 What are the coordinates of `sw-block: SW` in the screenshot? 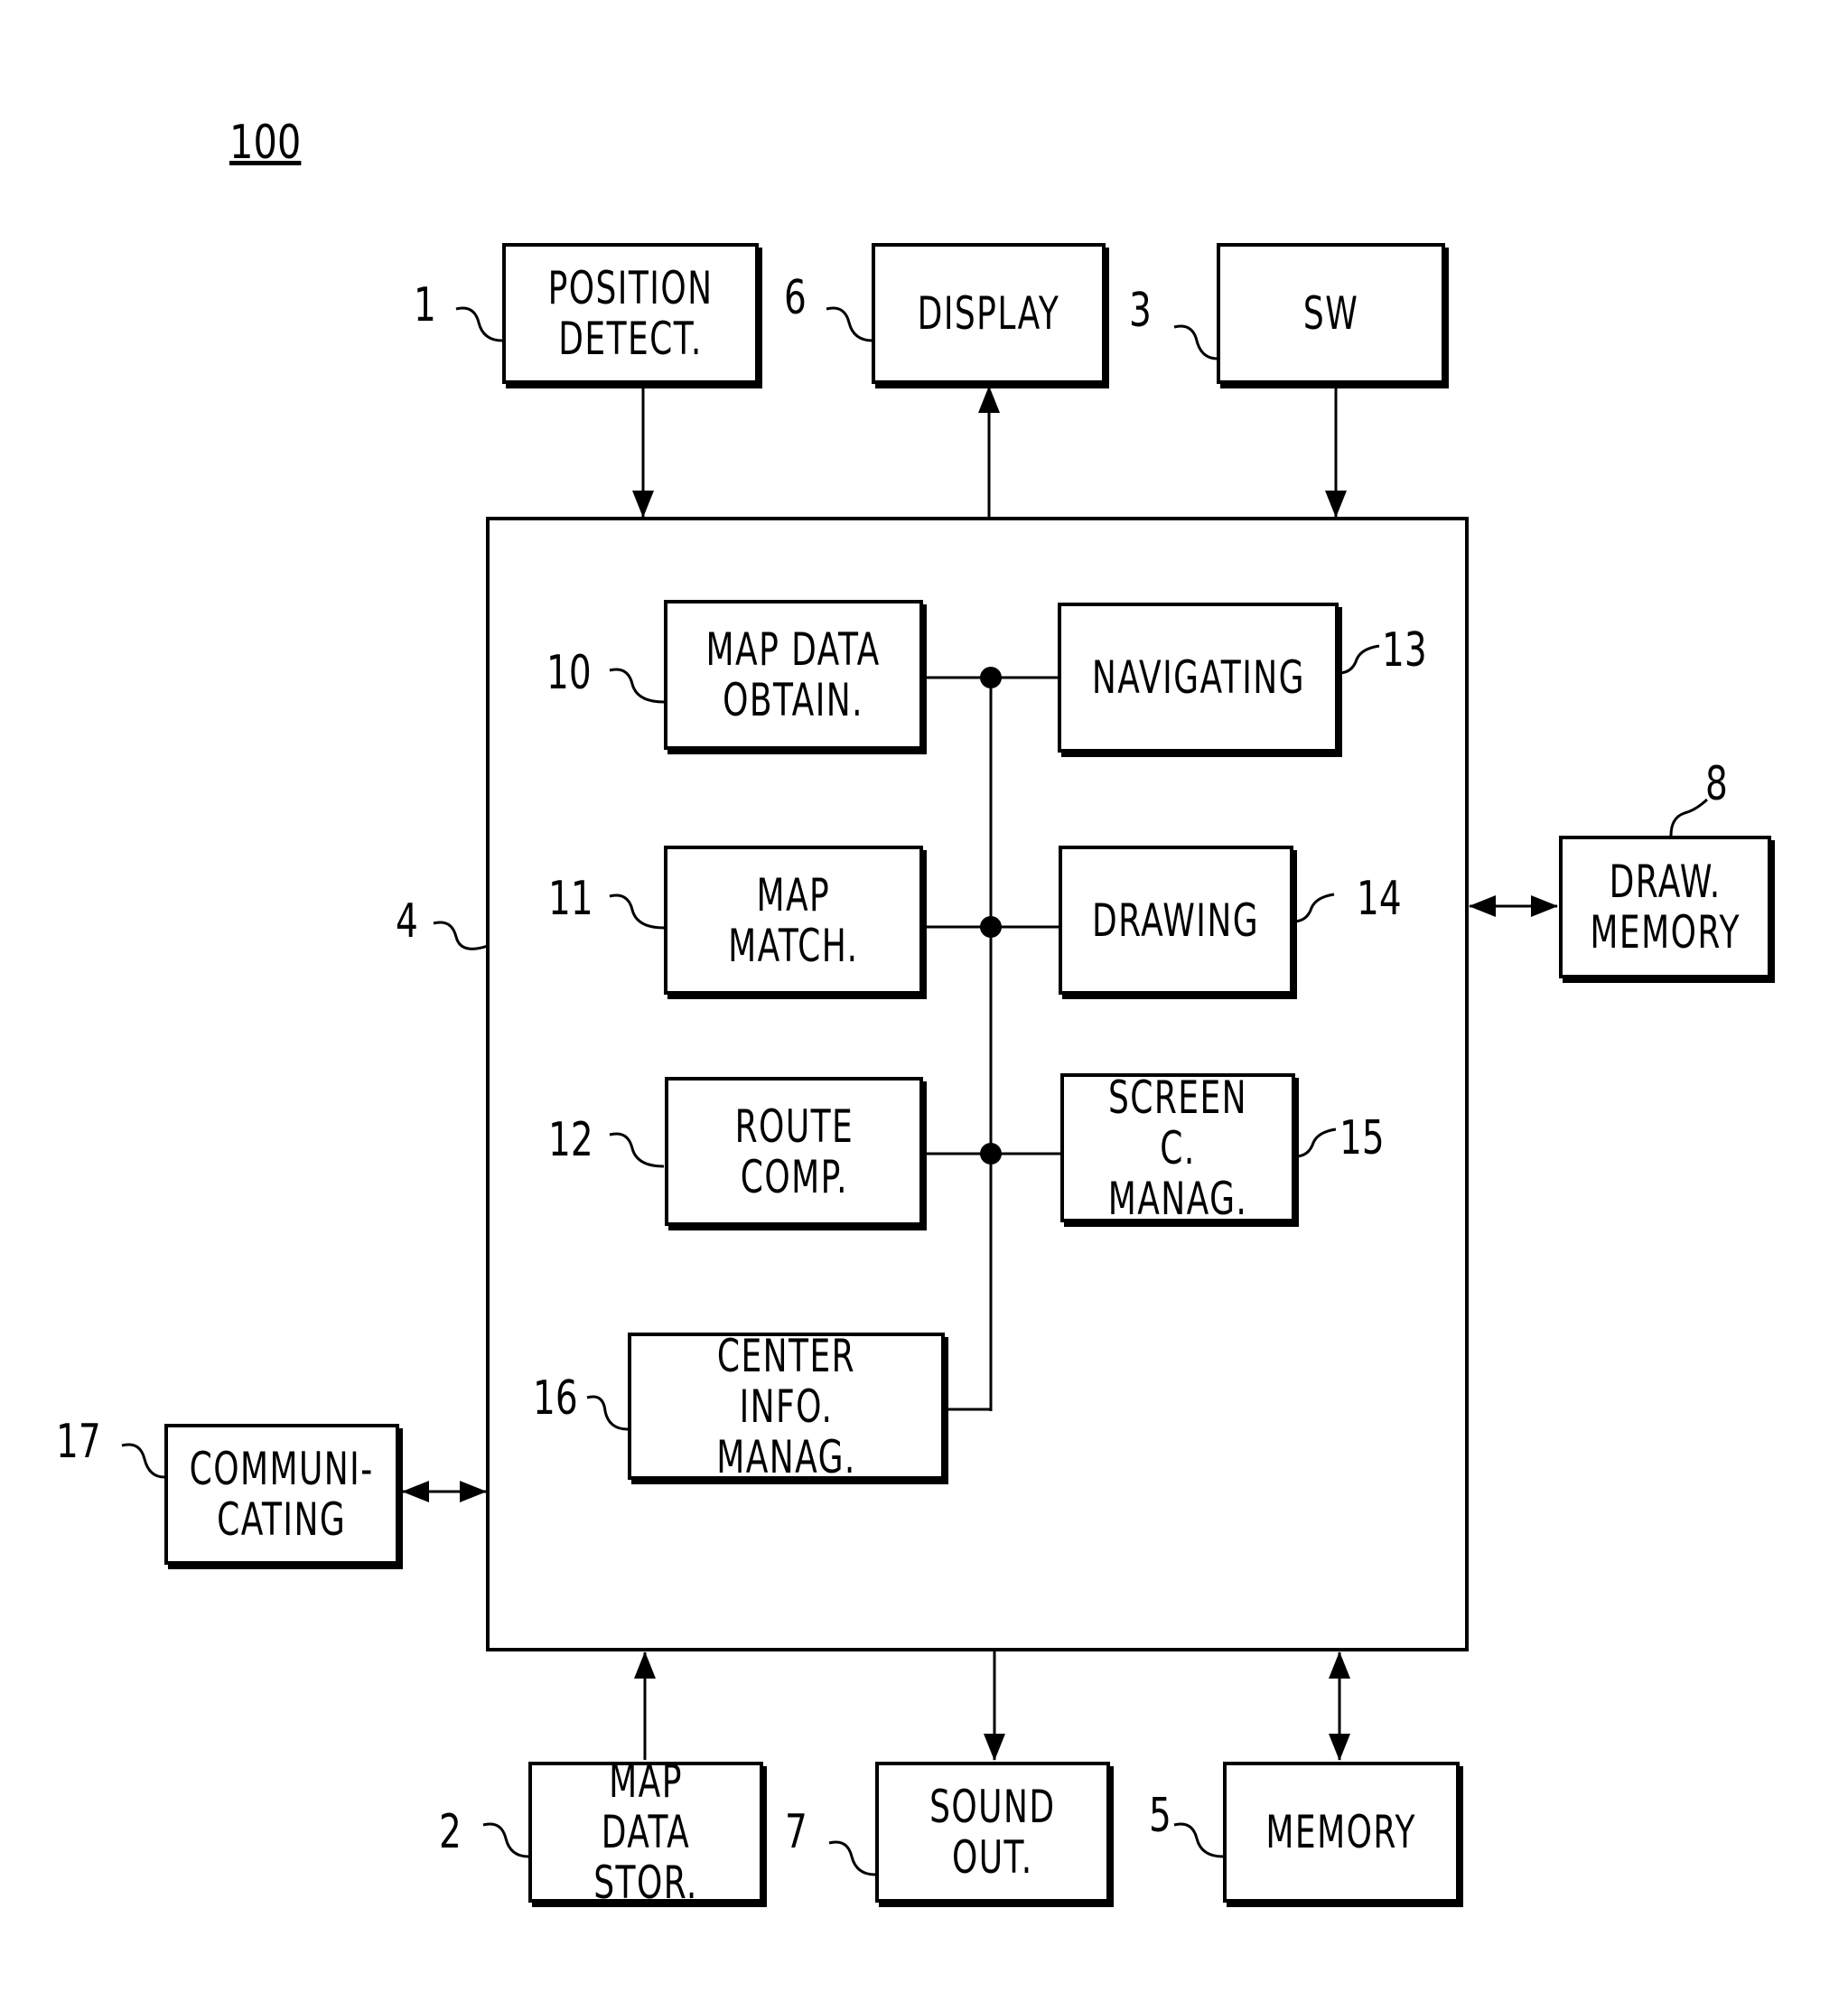 It's located at (1331, 313).